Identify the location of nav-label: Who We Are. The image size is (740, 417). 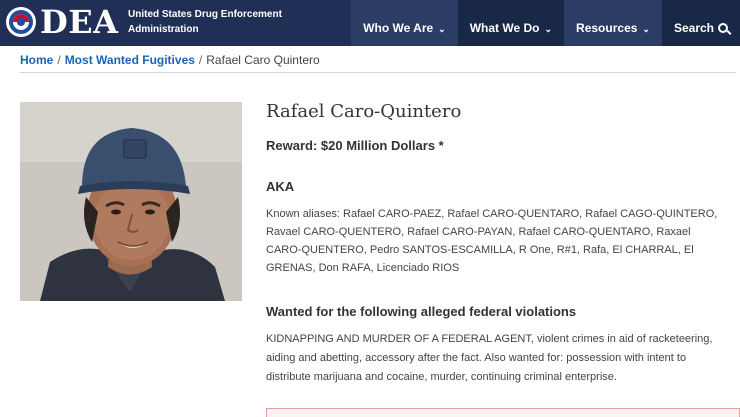
(398, 28).